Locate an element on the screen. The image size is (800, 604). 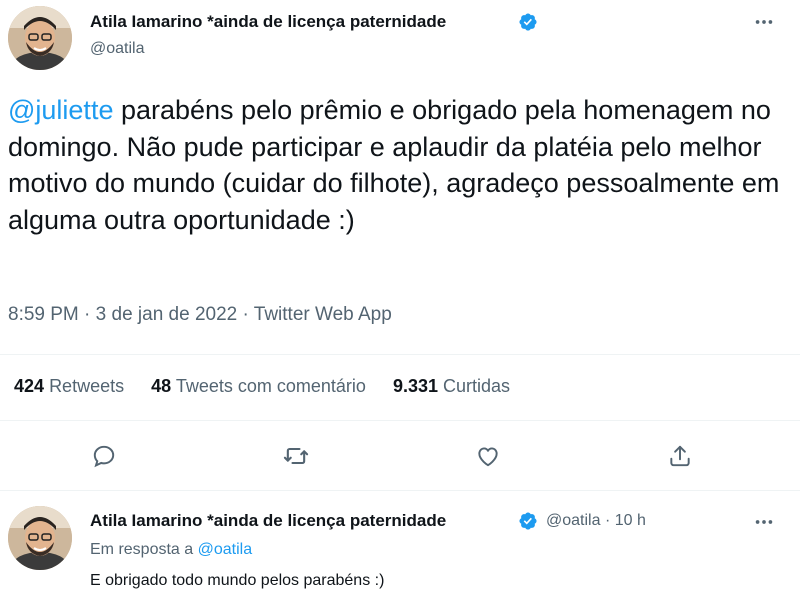
reply-handle-row: @oatila · 10 h is located at coordinates (596, 521).